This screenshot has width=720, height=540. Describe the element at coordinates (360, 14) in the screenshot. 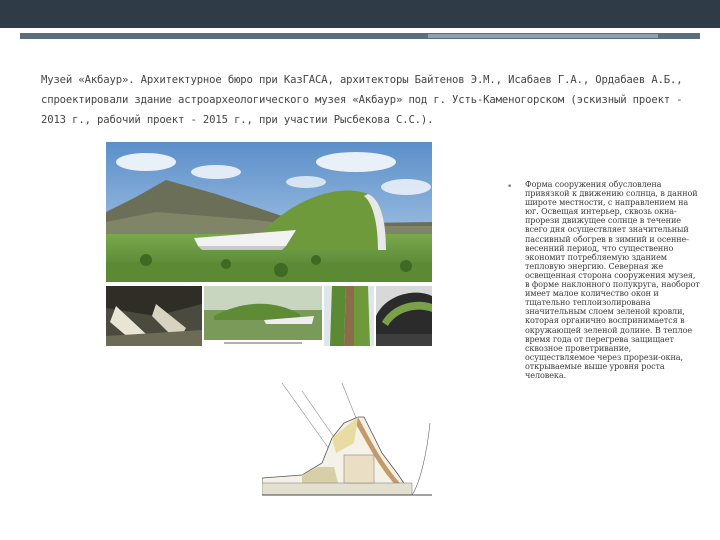

I see `top-bar` at that location.